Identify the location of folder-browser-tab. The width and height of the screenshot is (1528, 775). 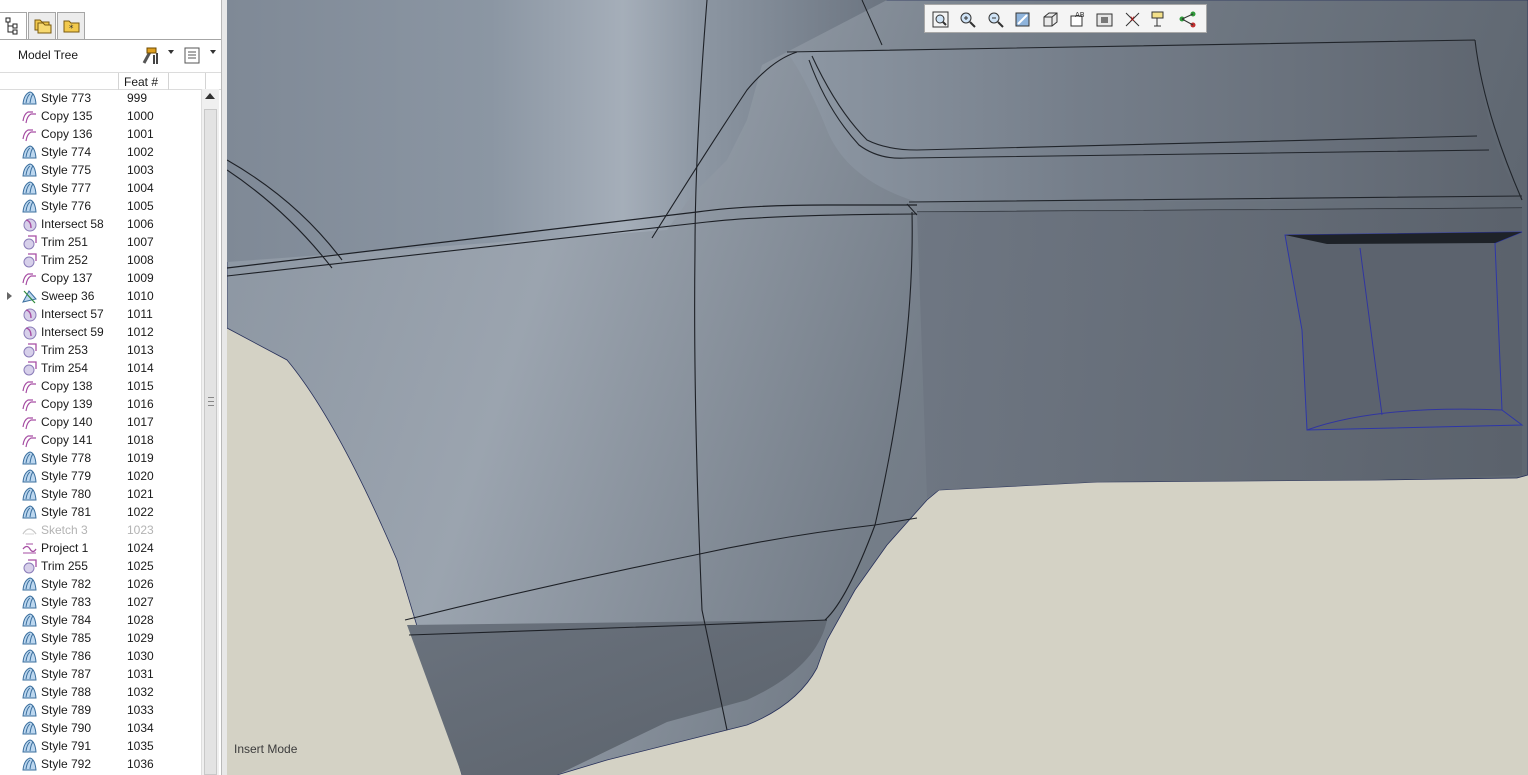
(42, 25).